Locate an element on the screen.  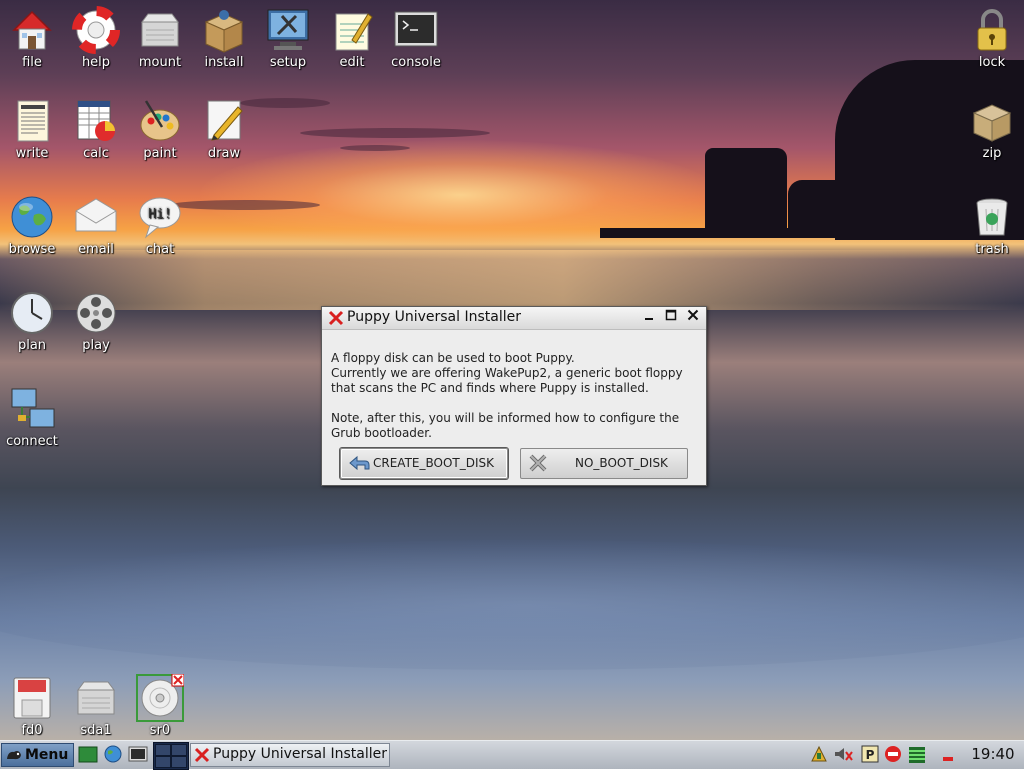
desktop-icon-lock: lock is located at coordinates (992, 38).